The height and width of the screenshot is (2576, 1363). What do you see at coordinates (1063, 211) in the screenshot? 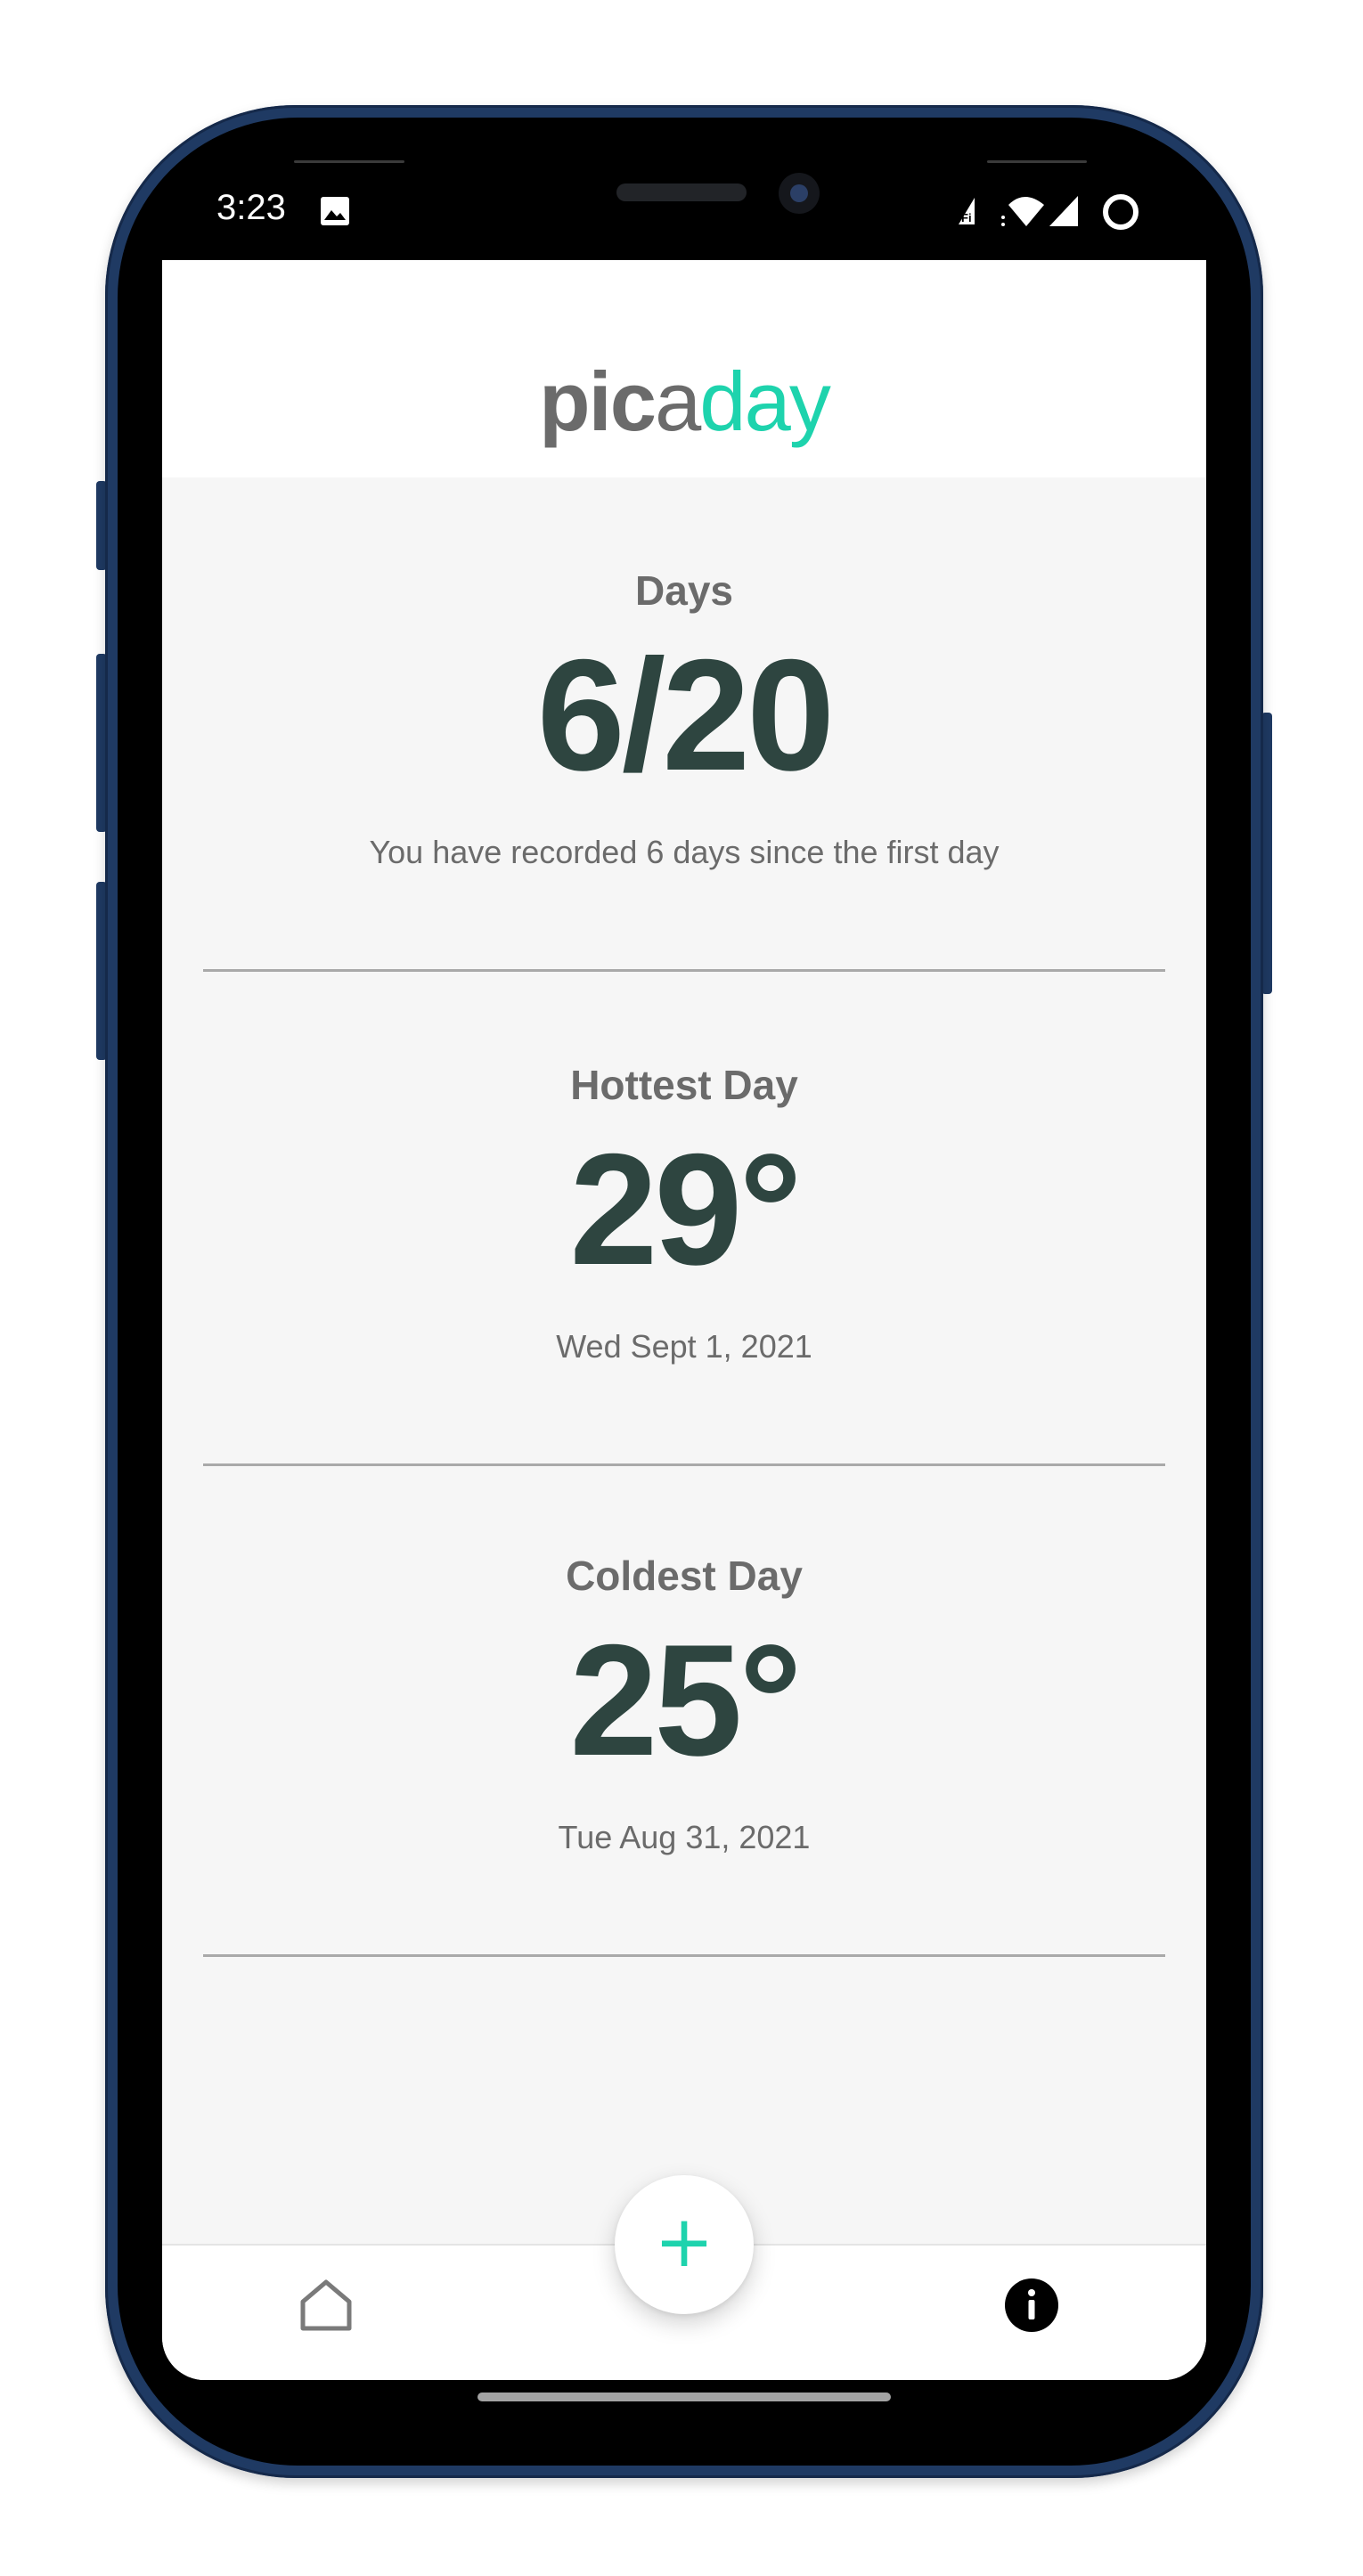
I see `cellular-signal-icon` at bounding box center [1063, 211].